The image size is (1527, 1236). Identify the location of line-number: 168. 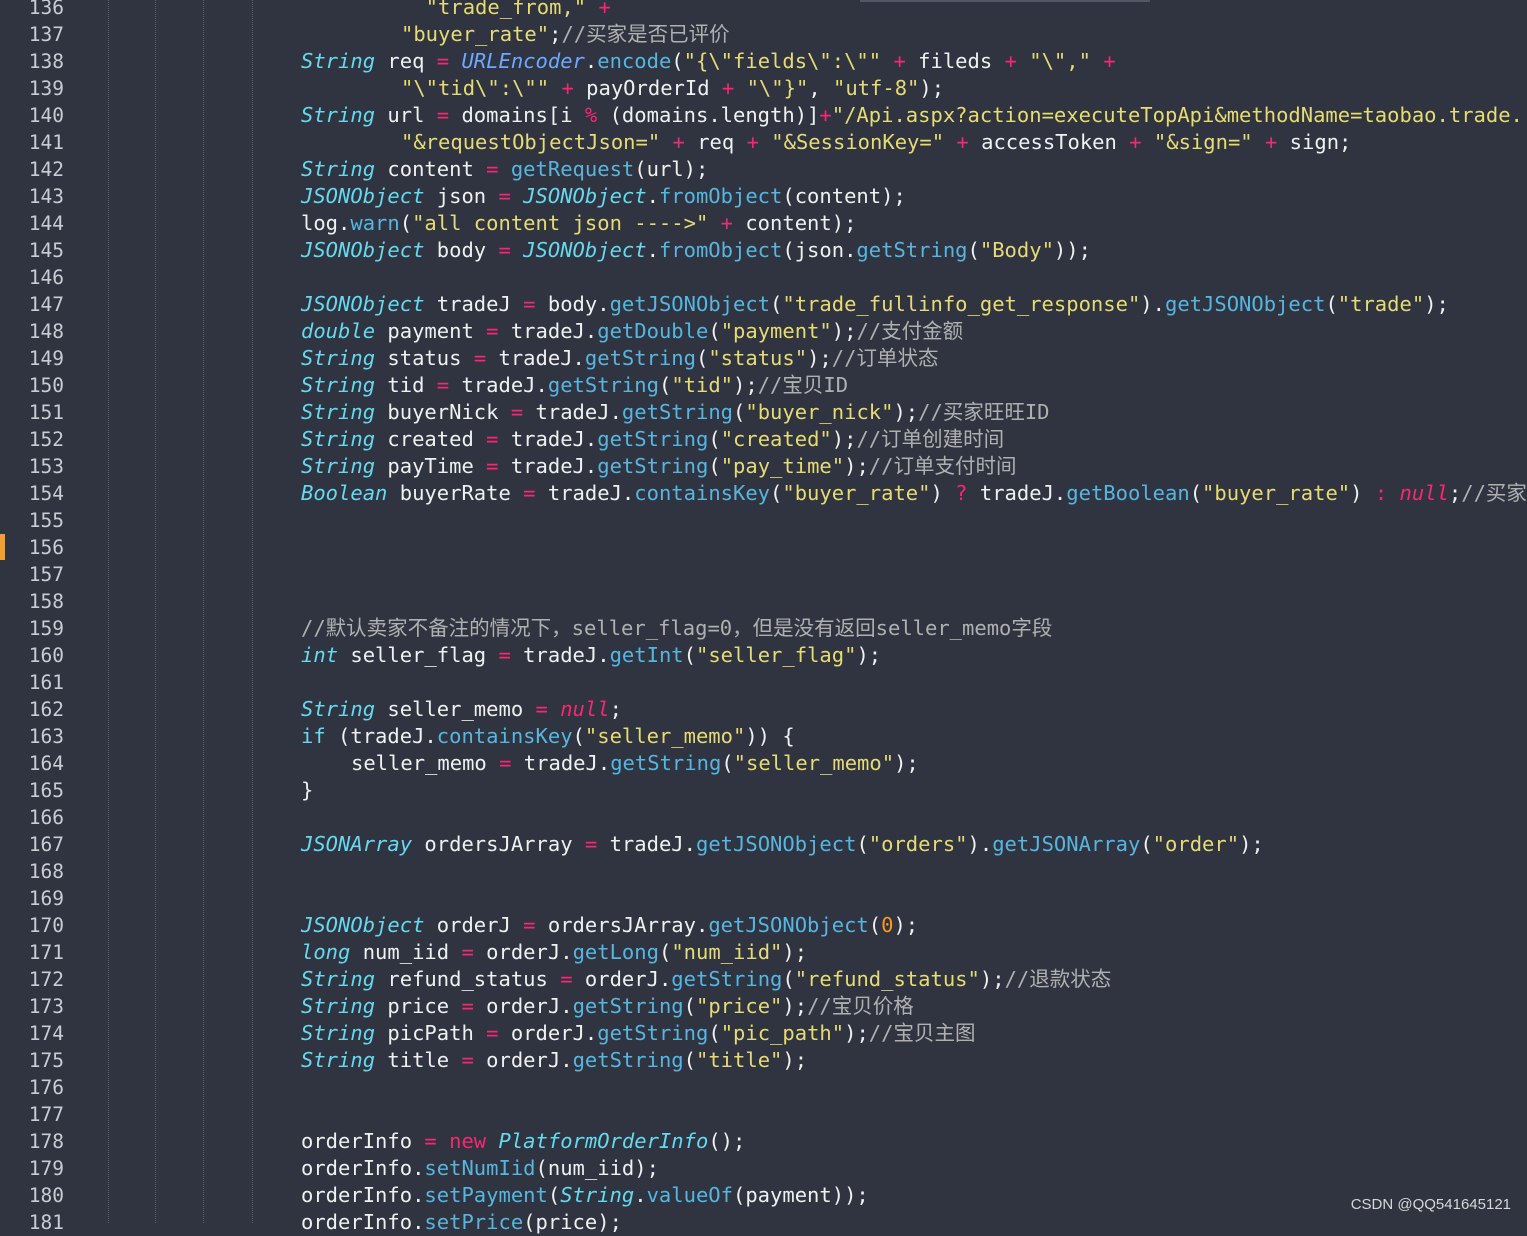
(46, 871).